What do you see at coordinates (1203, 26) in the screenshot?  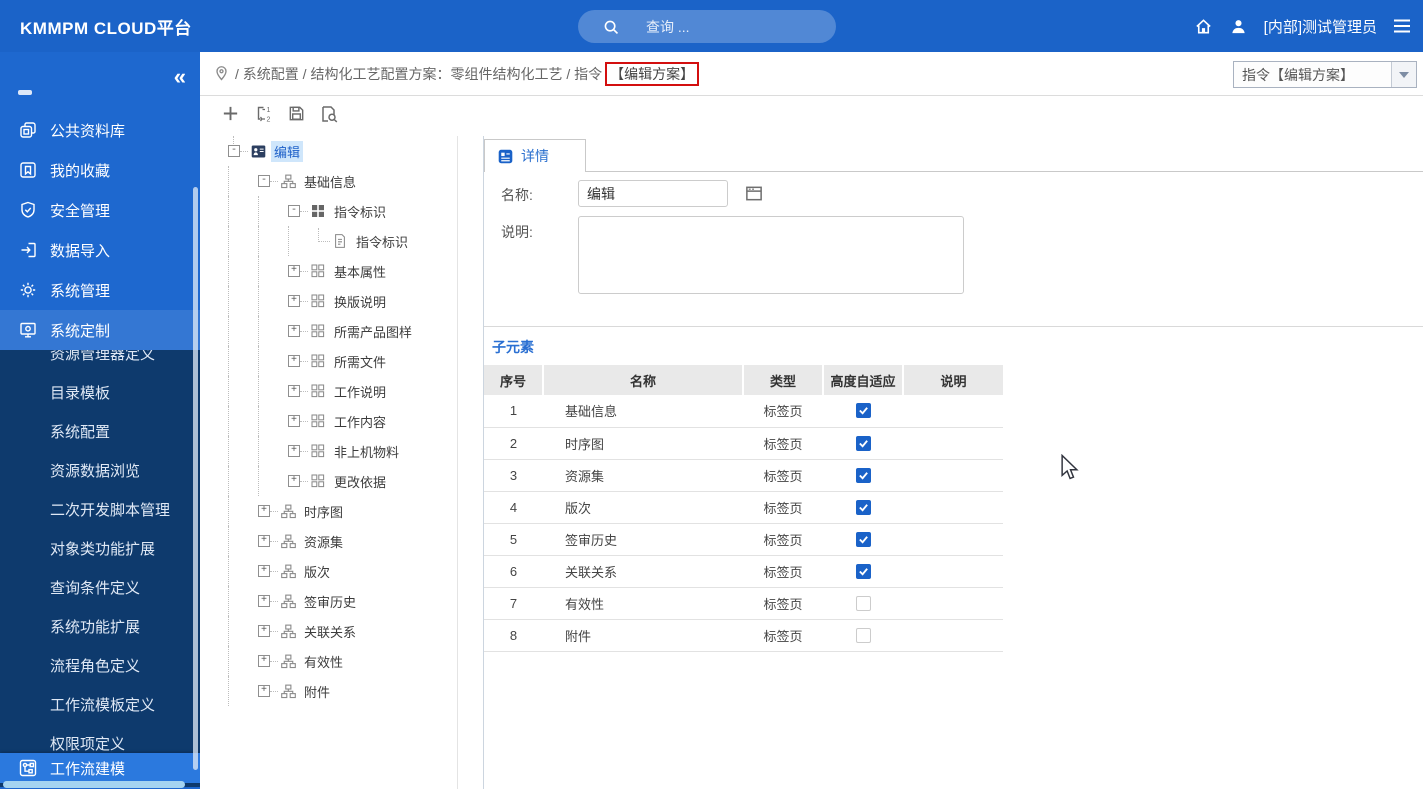 I see `home-icon` at bounding box center [1203, 26].